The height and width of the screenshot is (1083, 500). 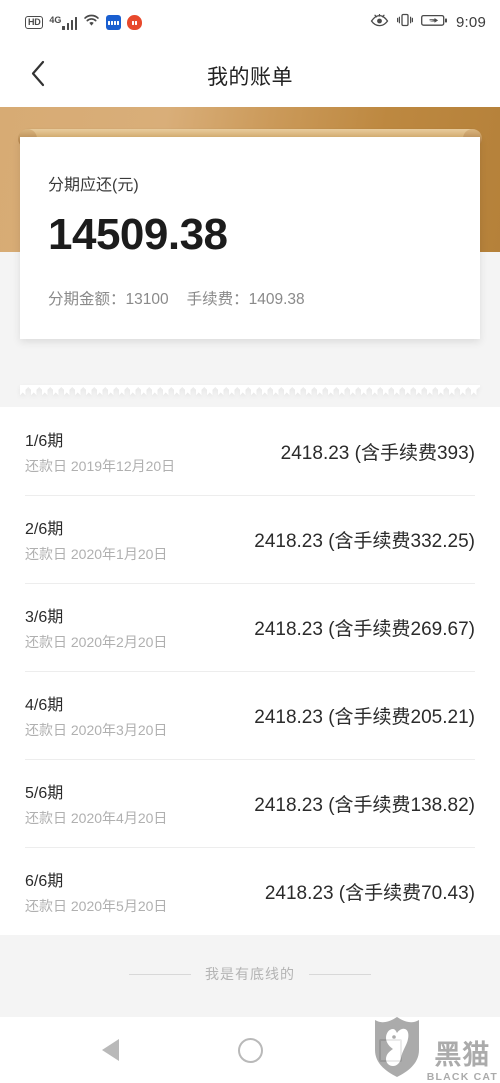 I want to click on footer-text: 我是有底线的, so click(x=250, y=974).